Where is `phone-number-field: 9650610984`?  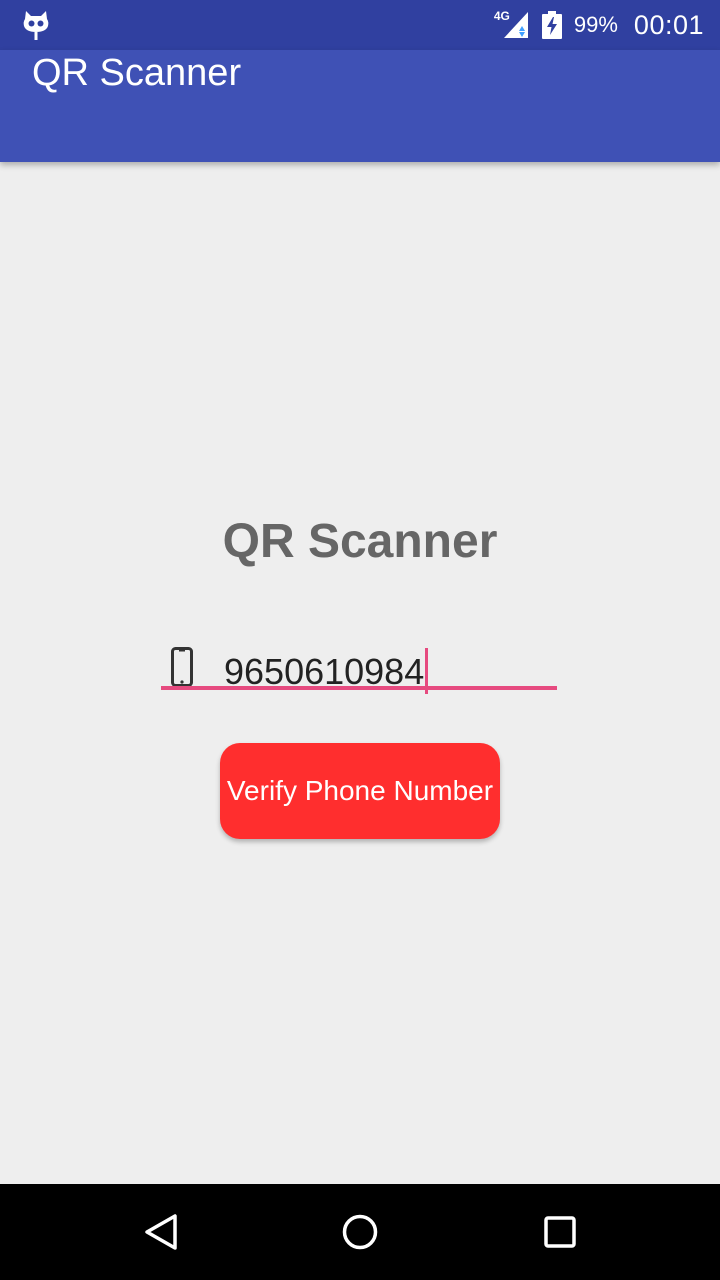
phone-number-field: 9650610984 is located at coordinates (359, 669).